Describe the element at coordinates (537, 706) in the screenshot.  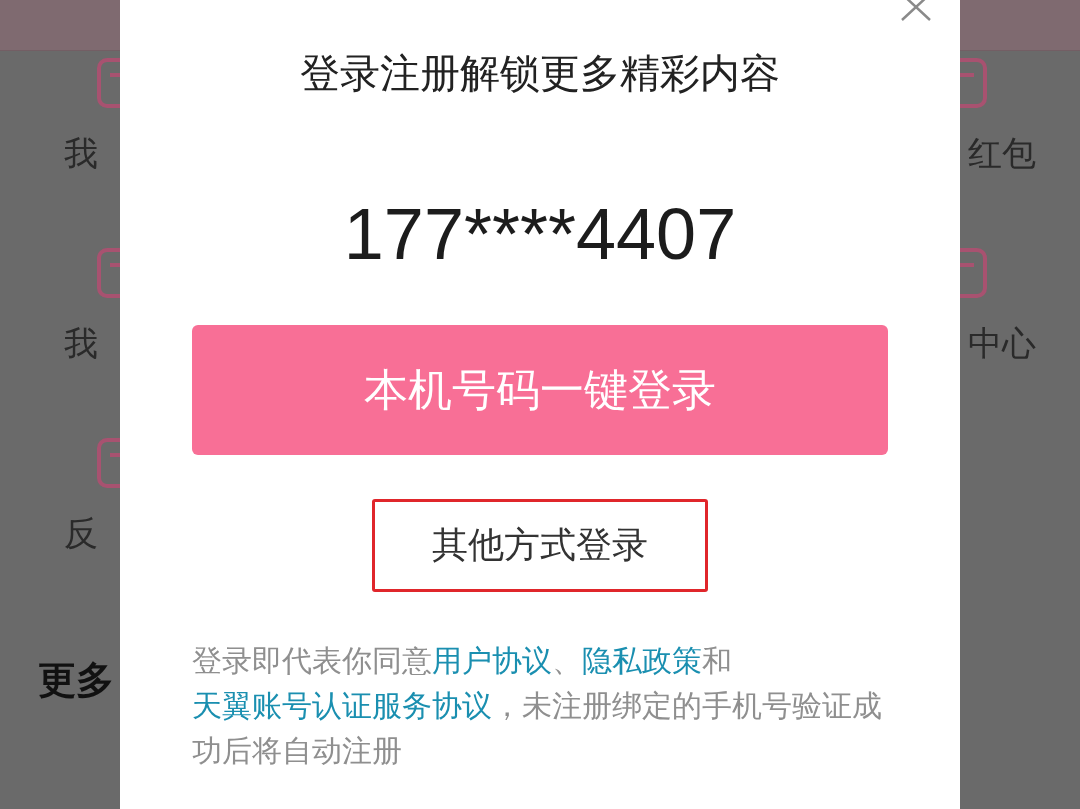
I see `agreement-text: 登录即代表你同意用户协议、隐私政策和 天翼账号认证服务协议，未注册绑定的手机号验证成功后将自动注册` at that location.